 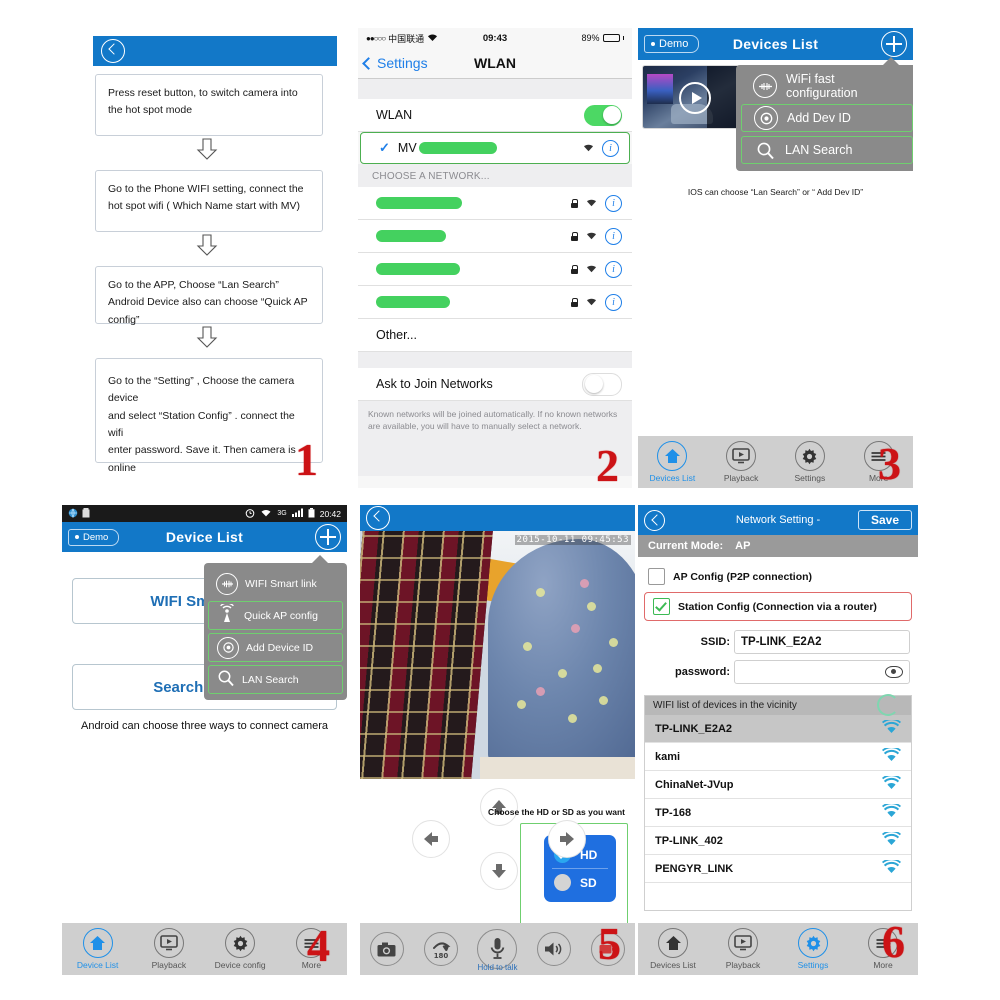 I want to click on ssid-label: SSID:, so click(x=715, y=642).